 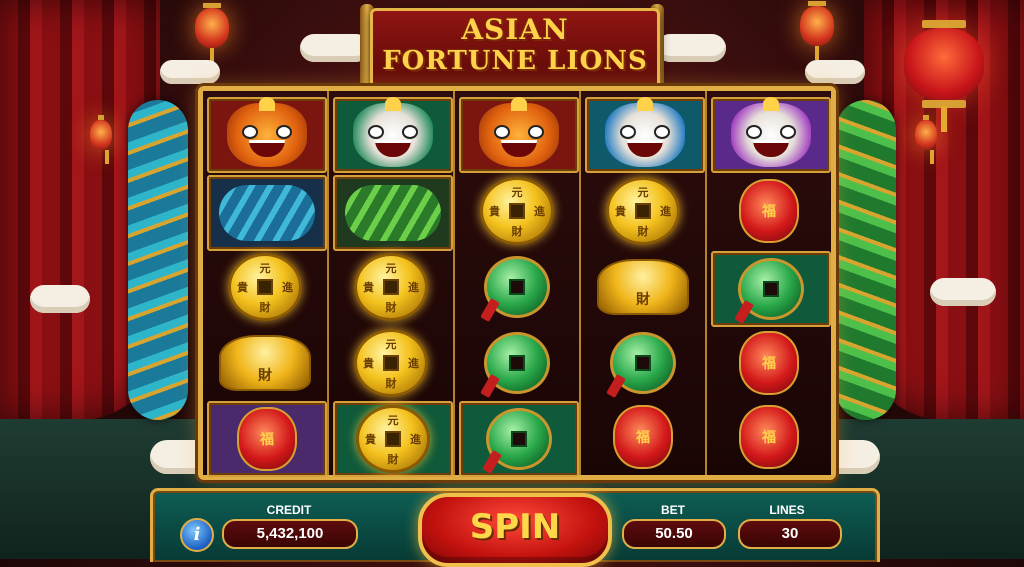 I want to click on green-dragon-pillar, so click(x=866, y=260).